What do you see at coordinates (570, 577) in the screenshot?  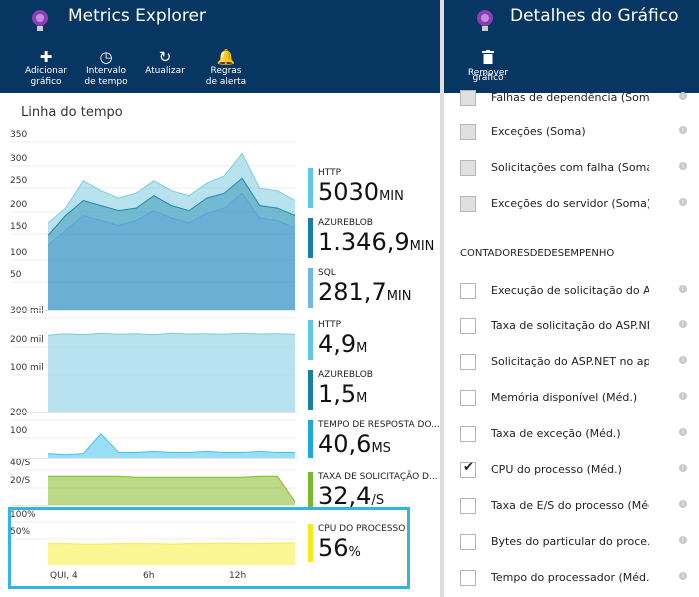 I see `metric-label: Tempo do processador (Méd.)` at bounding box center [570, 577].